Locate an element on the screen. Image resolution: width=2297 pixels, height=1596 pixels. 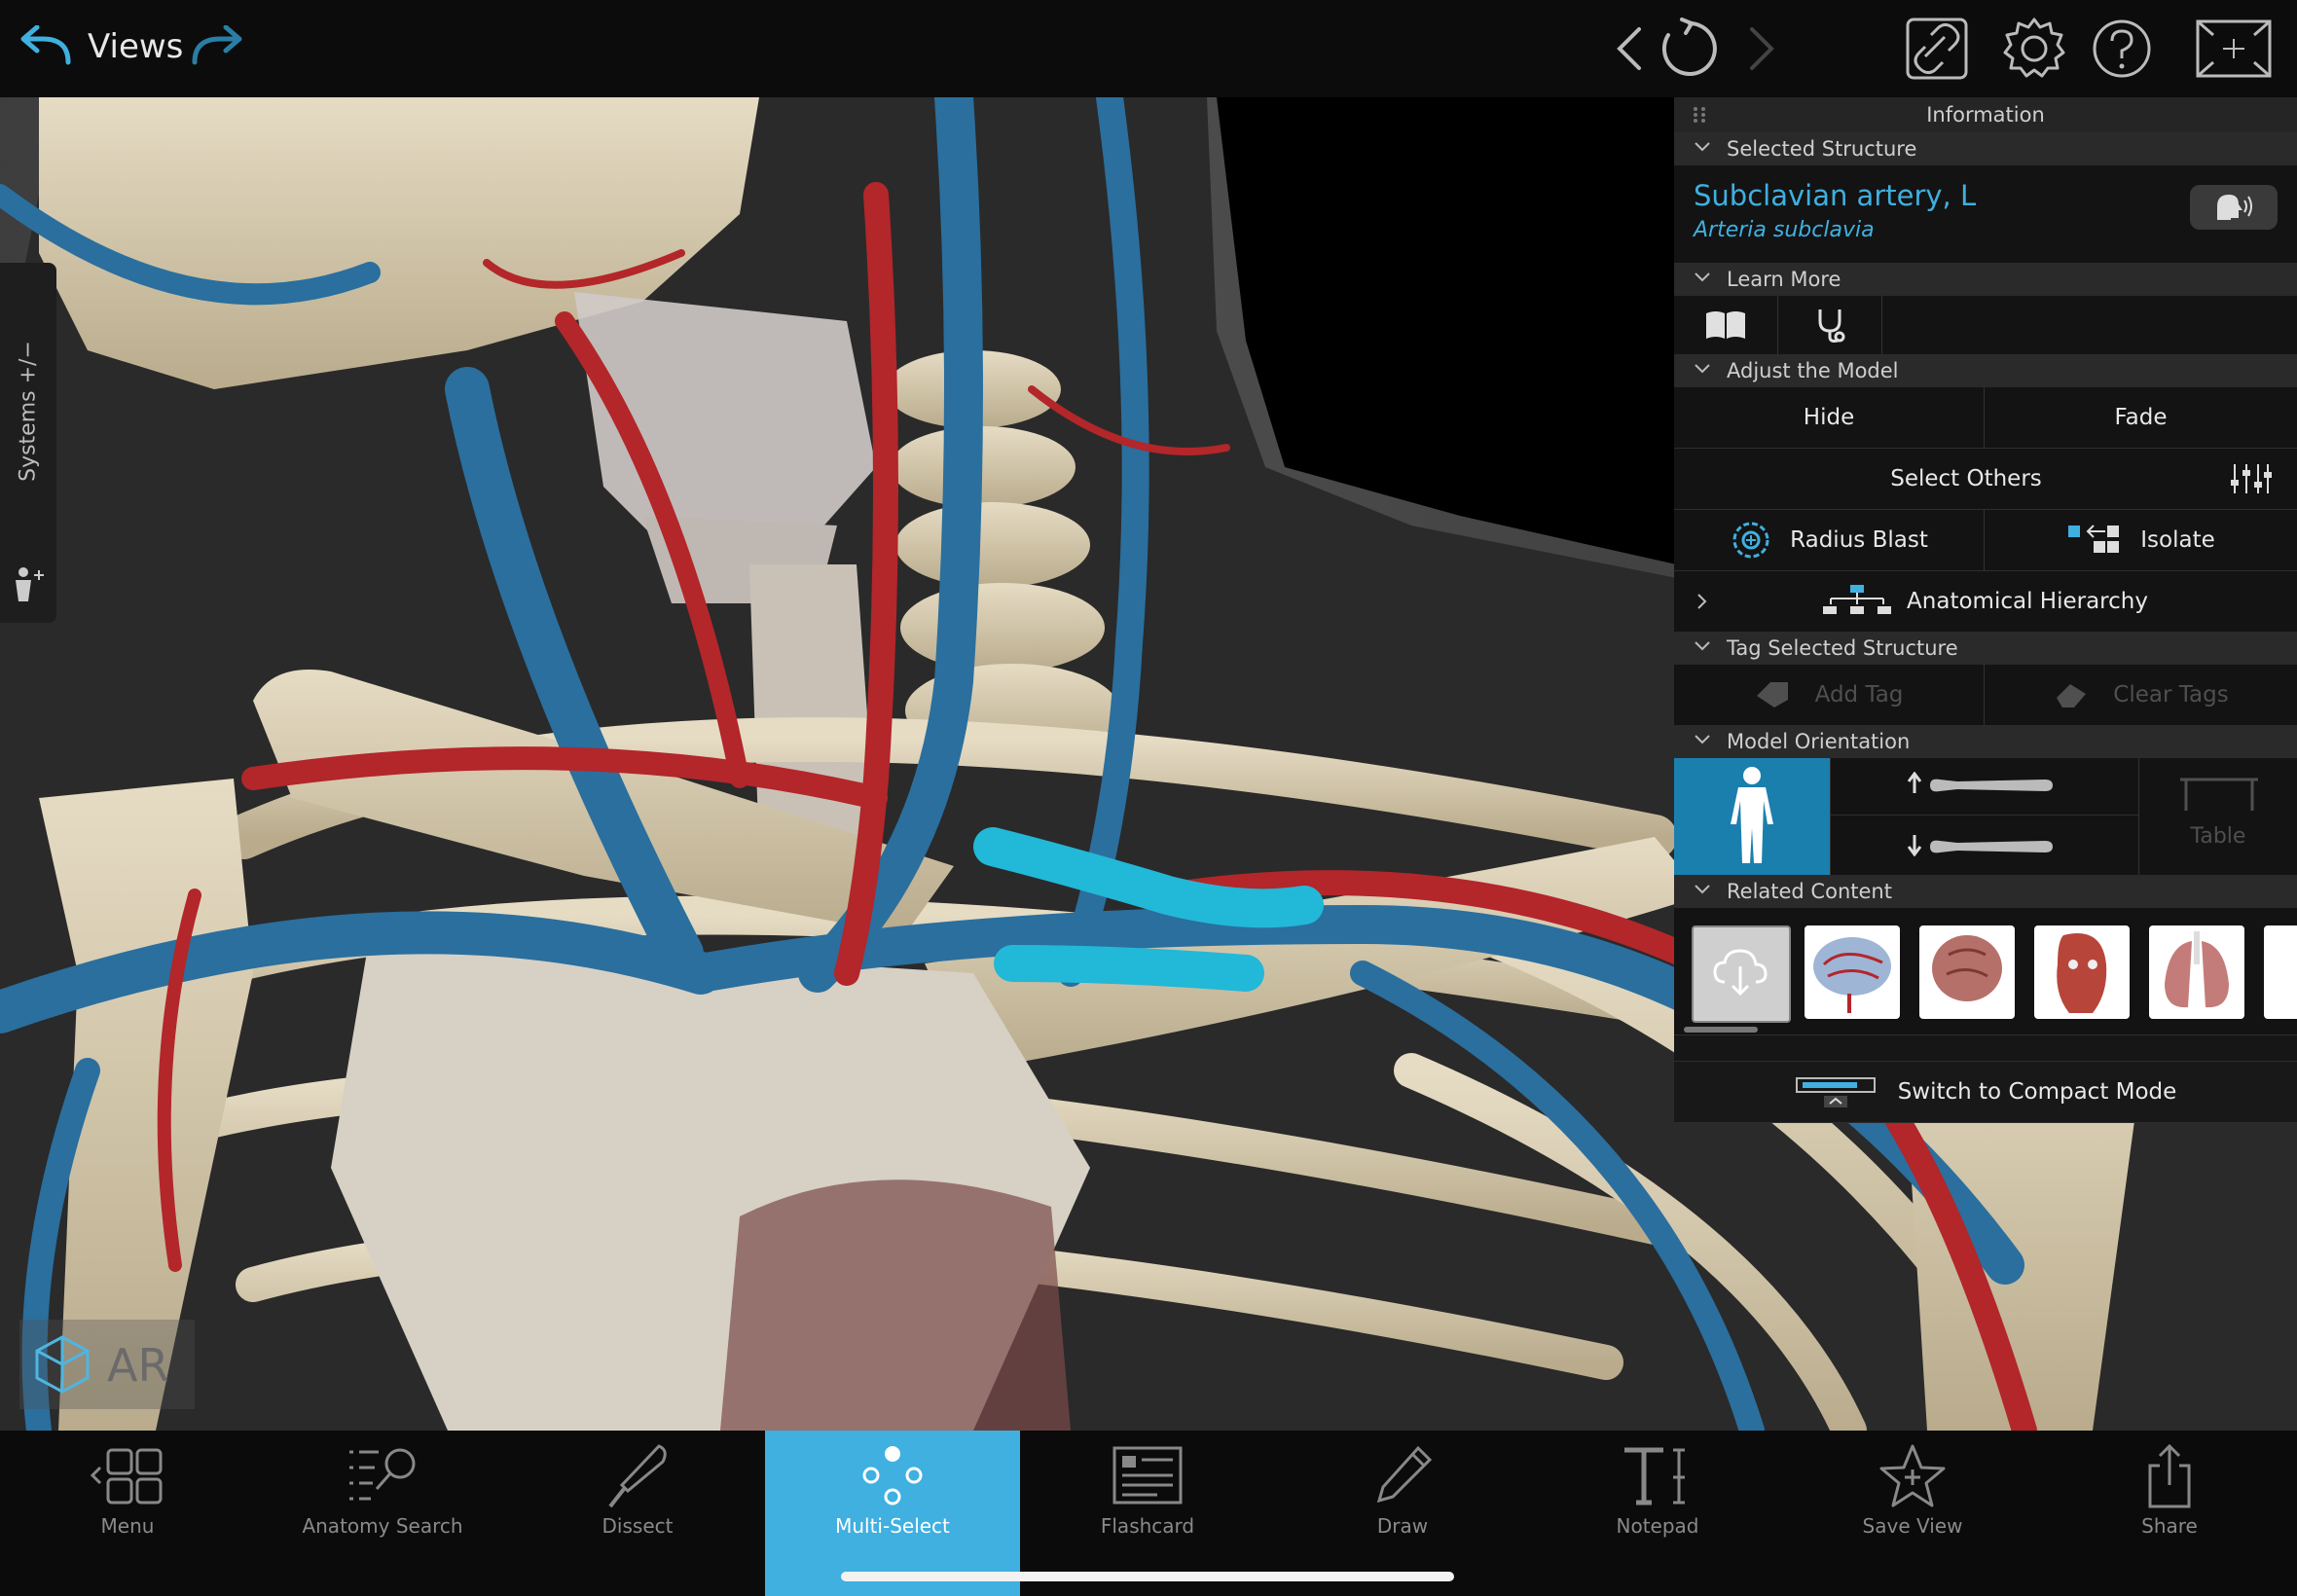
help-icon is located at coordinates (2122, 49).